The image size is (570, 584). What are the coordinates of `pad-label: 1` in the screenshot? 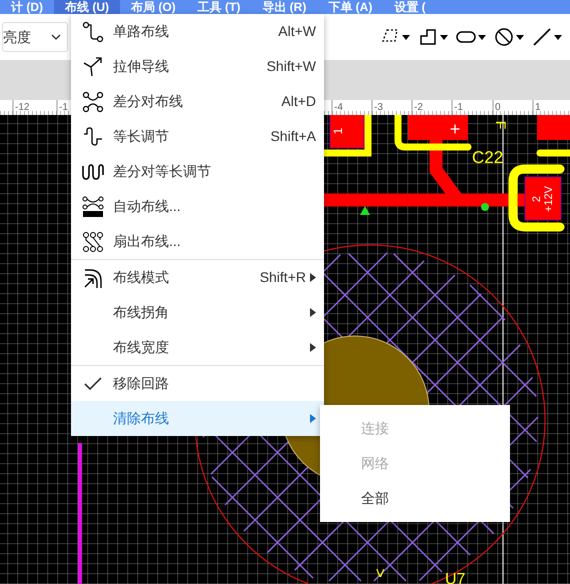 It's located at (338, 131).